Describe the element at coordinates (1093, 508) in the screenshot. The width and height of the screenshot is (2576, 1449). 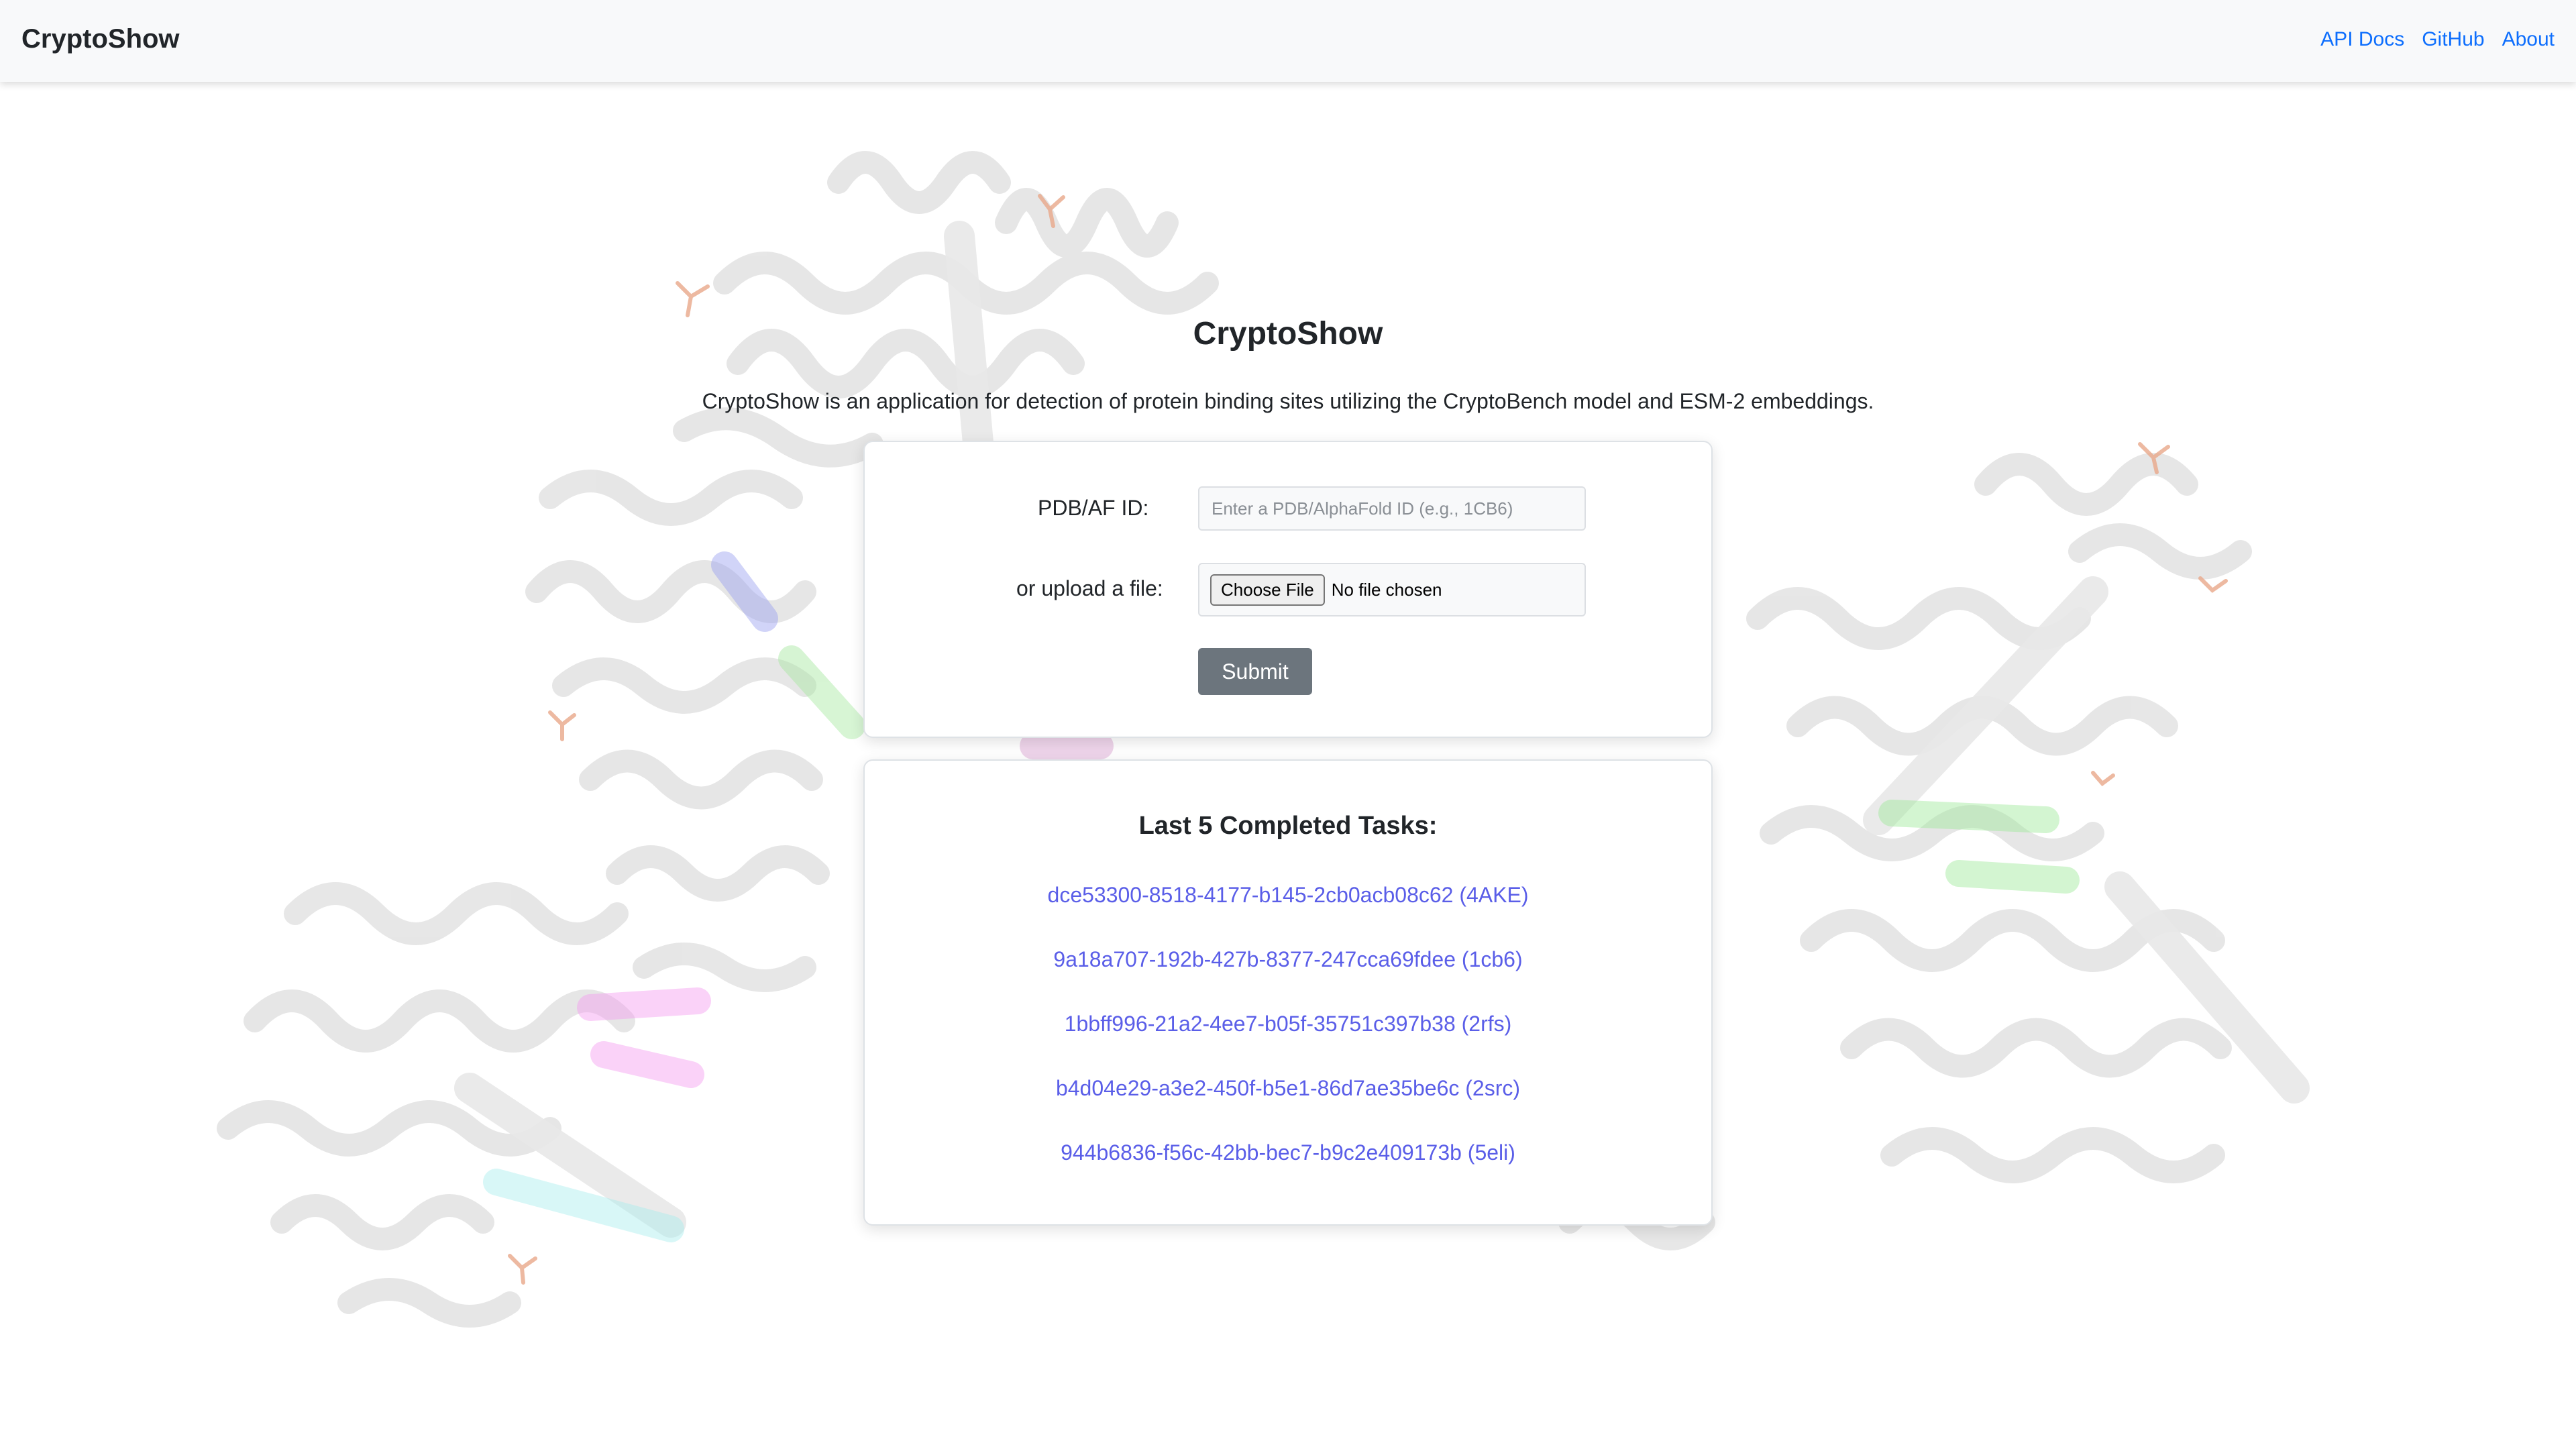
I see `pdb-id-label: PDB/AF ID:` at that location.